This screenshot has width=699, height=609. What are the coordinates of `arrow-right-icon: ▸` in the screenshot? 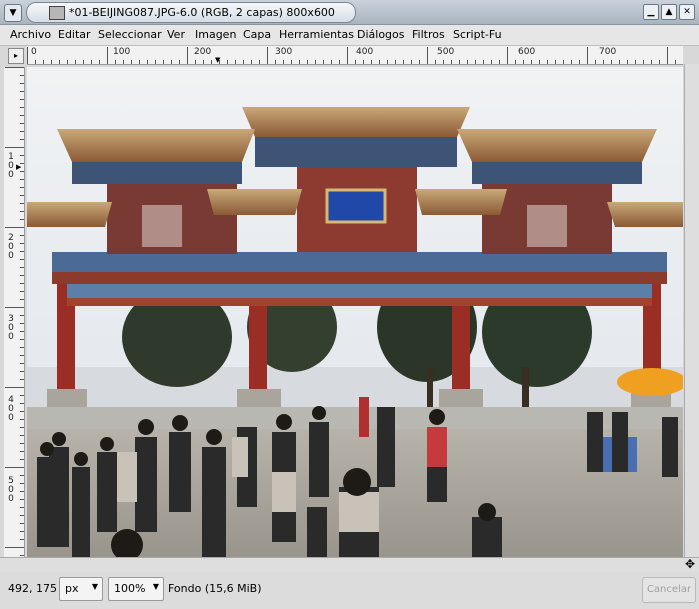 It's located at (15, 55).